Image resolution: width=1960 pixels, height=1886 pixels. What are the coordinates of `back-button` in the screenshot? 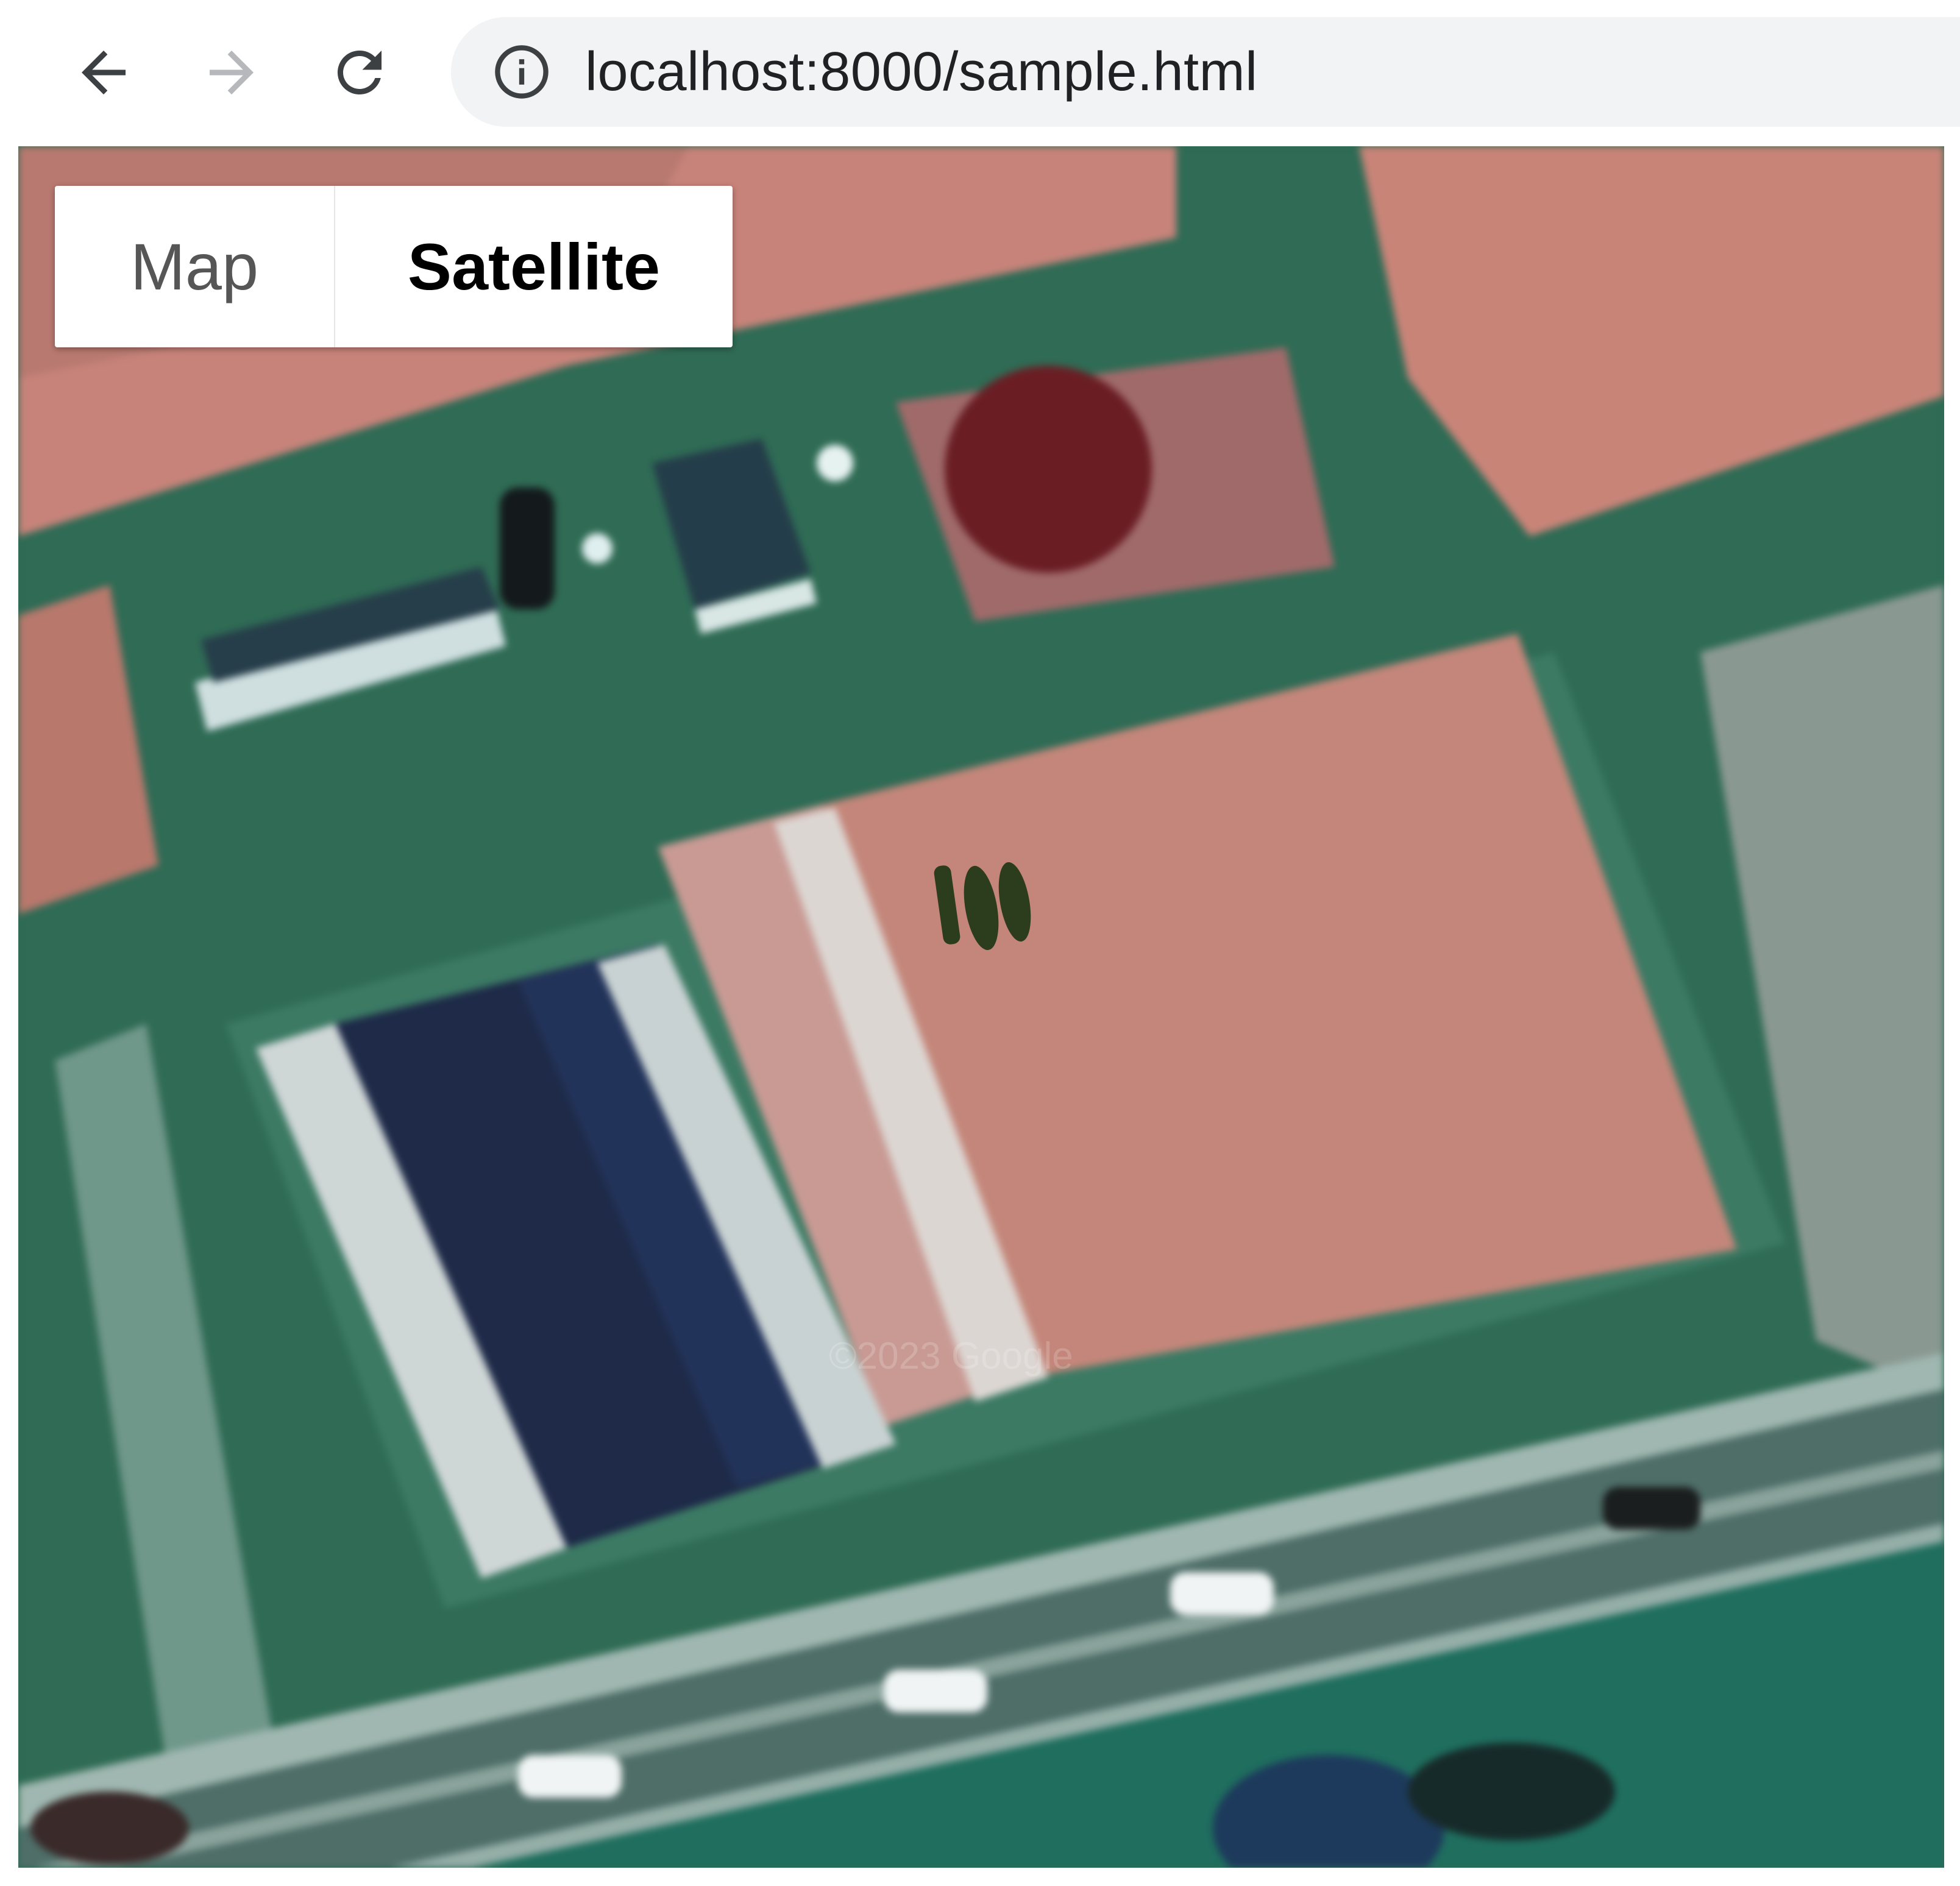 It's located at (103, 72).